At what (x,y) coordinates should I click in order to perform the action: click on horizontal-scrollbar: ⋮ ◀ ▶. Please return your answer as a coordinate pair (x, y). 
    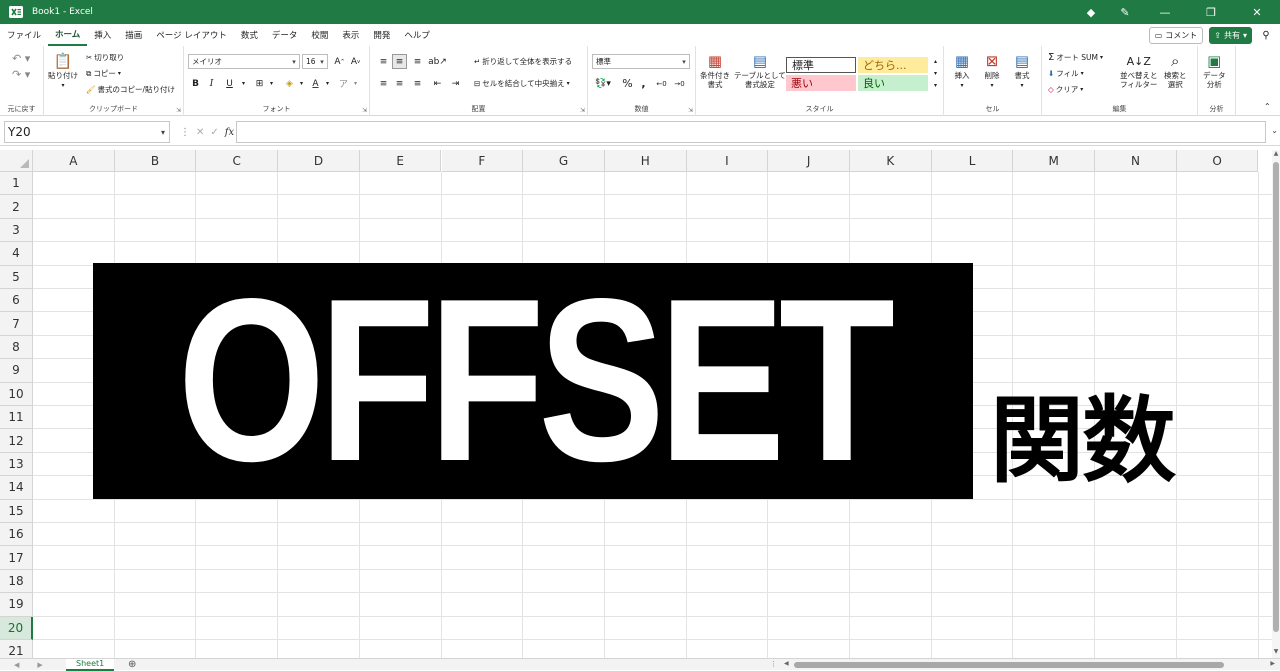
    Looking at the image, I should click on (1022, 665).